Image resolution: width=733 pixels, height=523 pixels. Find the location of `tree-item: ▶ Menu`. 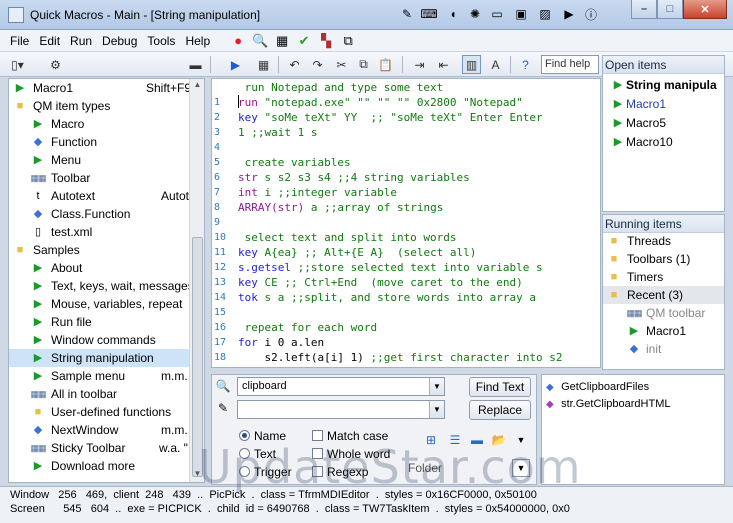

tree-item: ▶ Menu is located at coordinates (104, 160).